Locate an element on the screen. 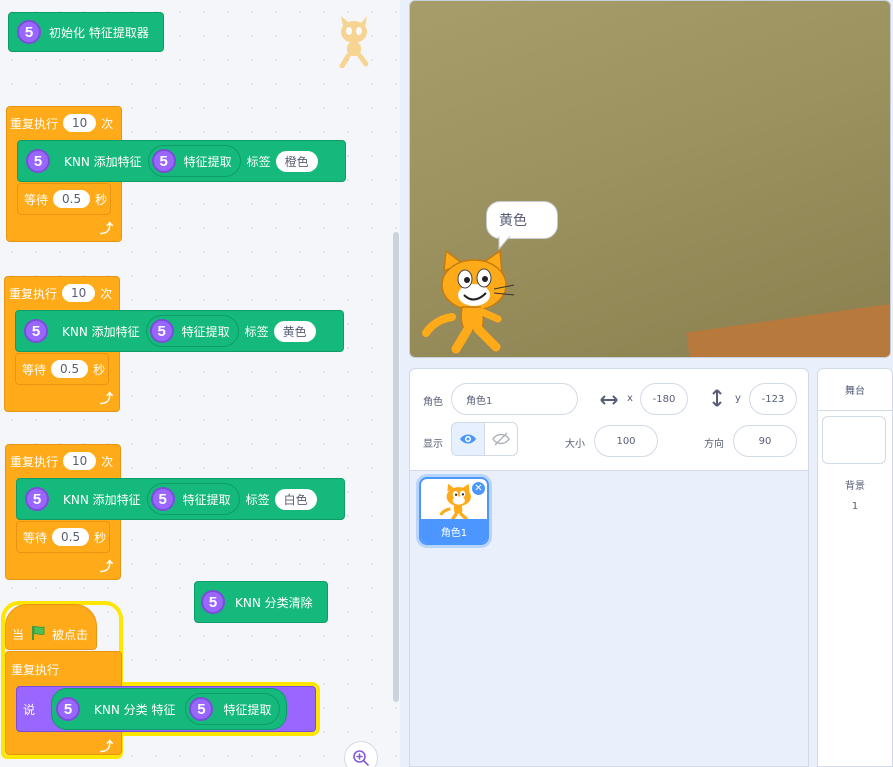  size-label: 大小 is located at coordinates (575, 444).